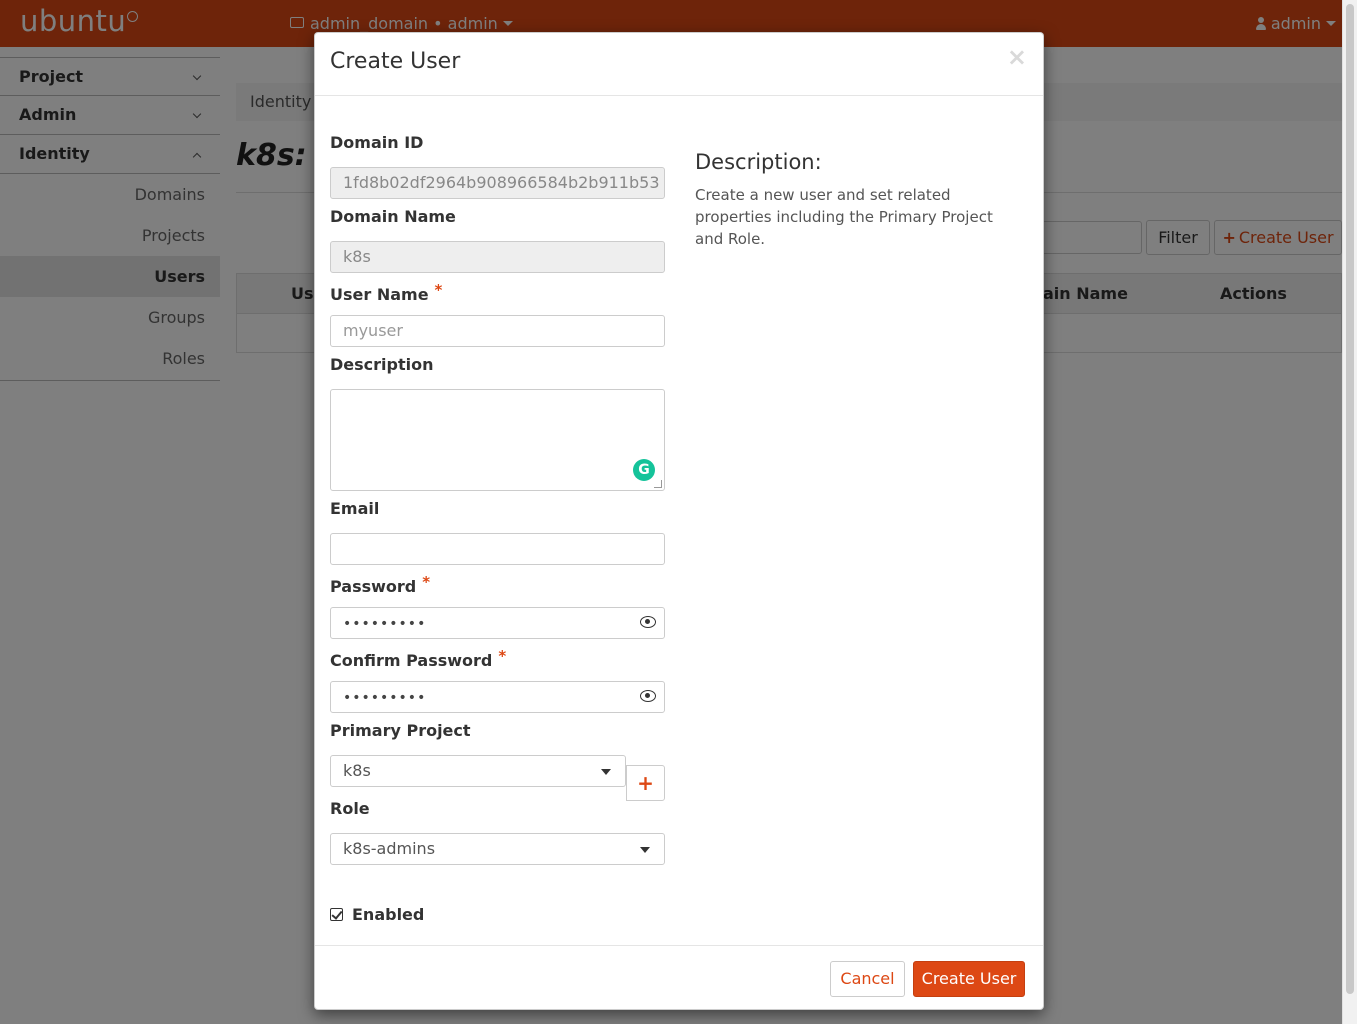  Describe the element at coordinates (679, 64) in the screenshot. I see `dialog-header: Create User ×` at that location.